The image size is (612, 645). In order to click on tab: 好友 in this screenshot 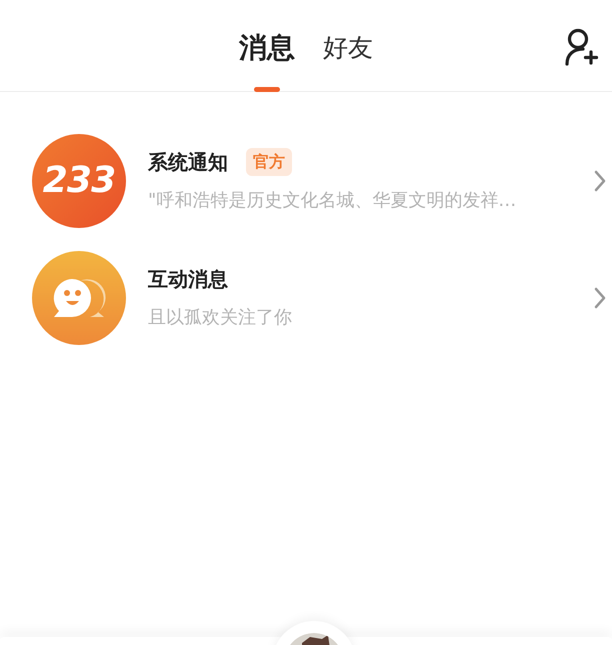, I will do `click(348, 48)`.